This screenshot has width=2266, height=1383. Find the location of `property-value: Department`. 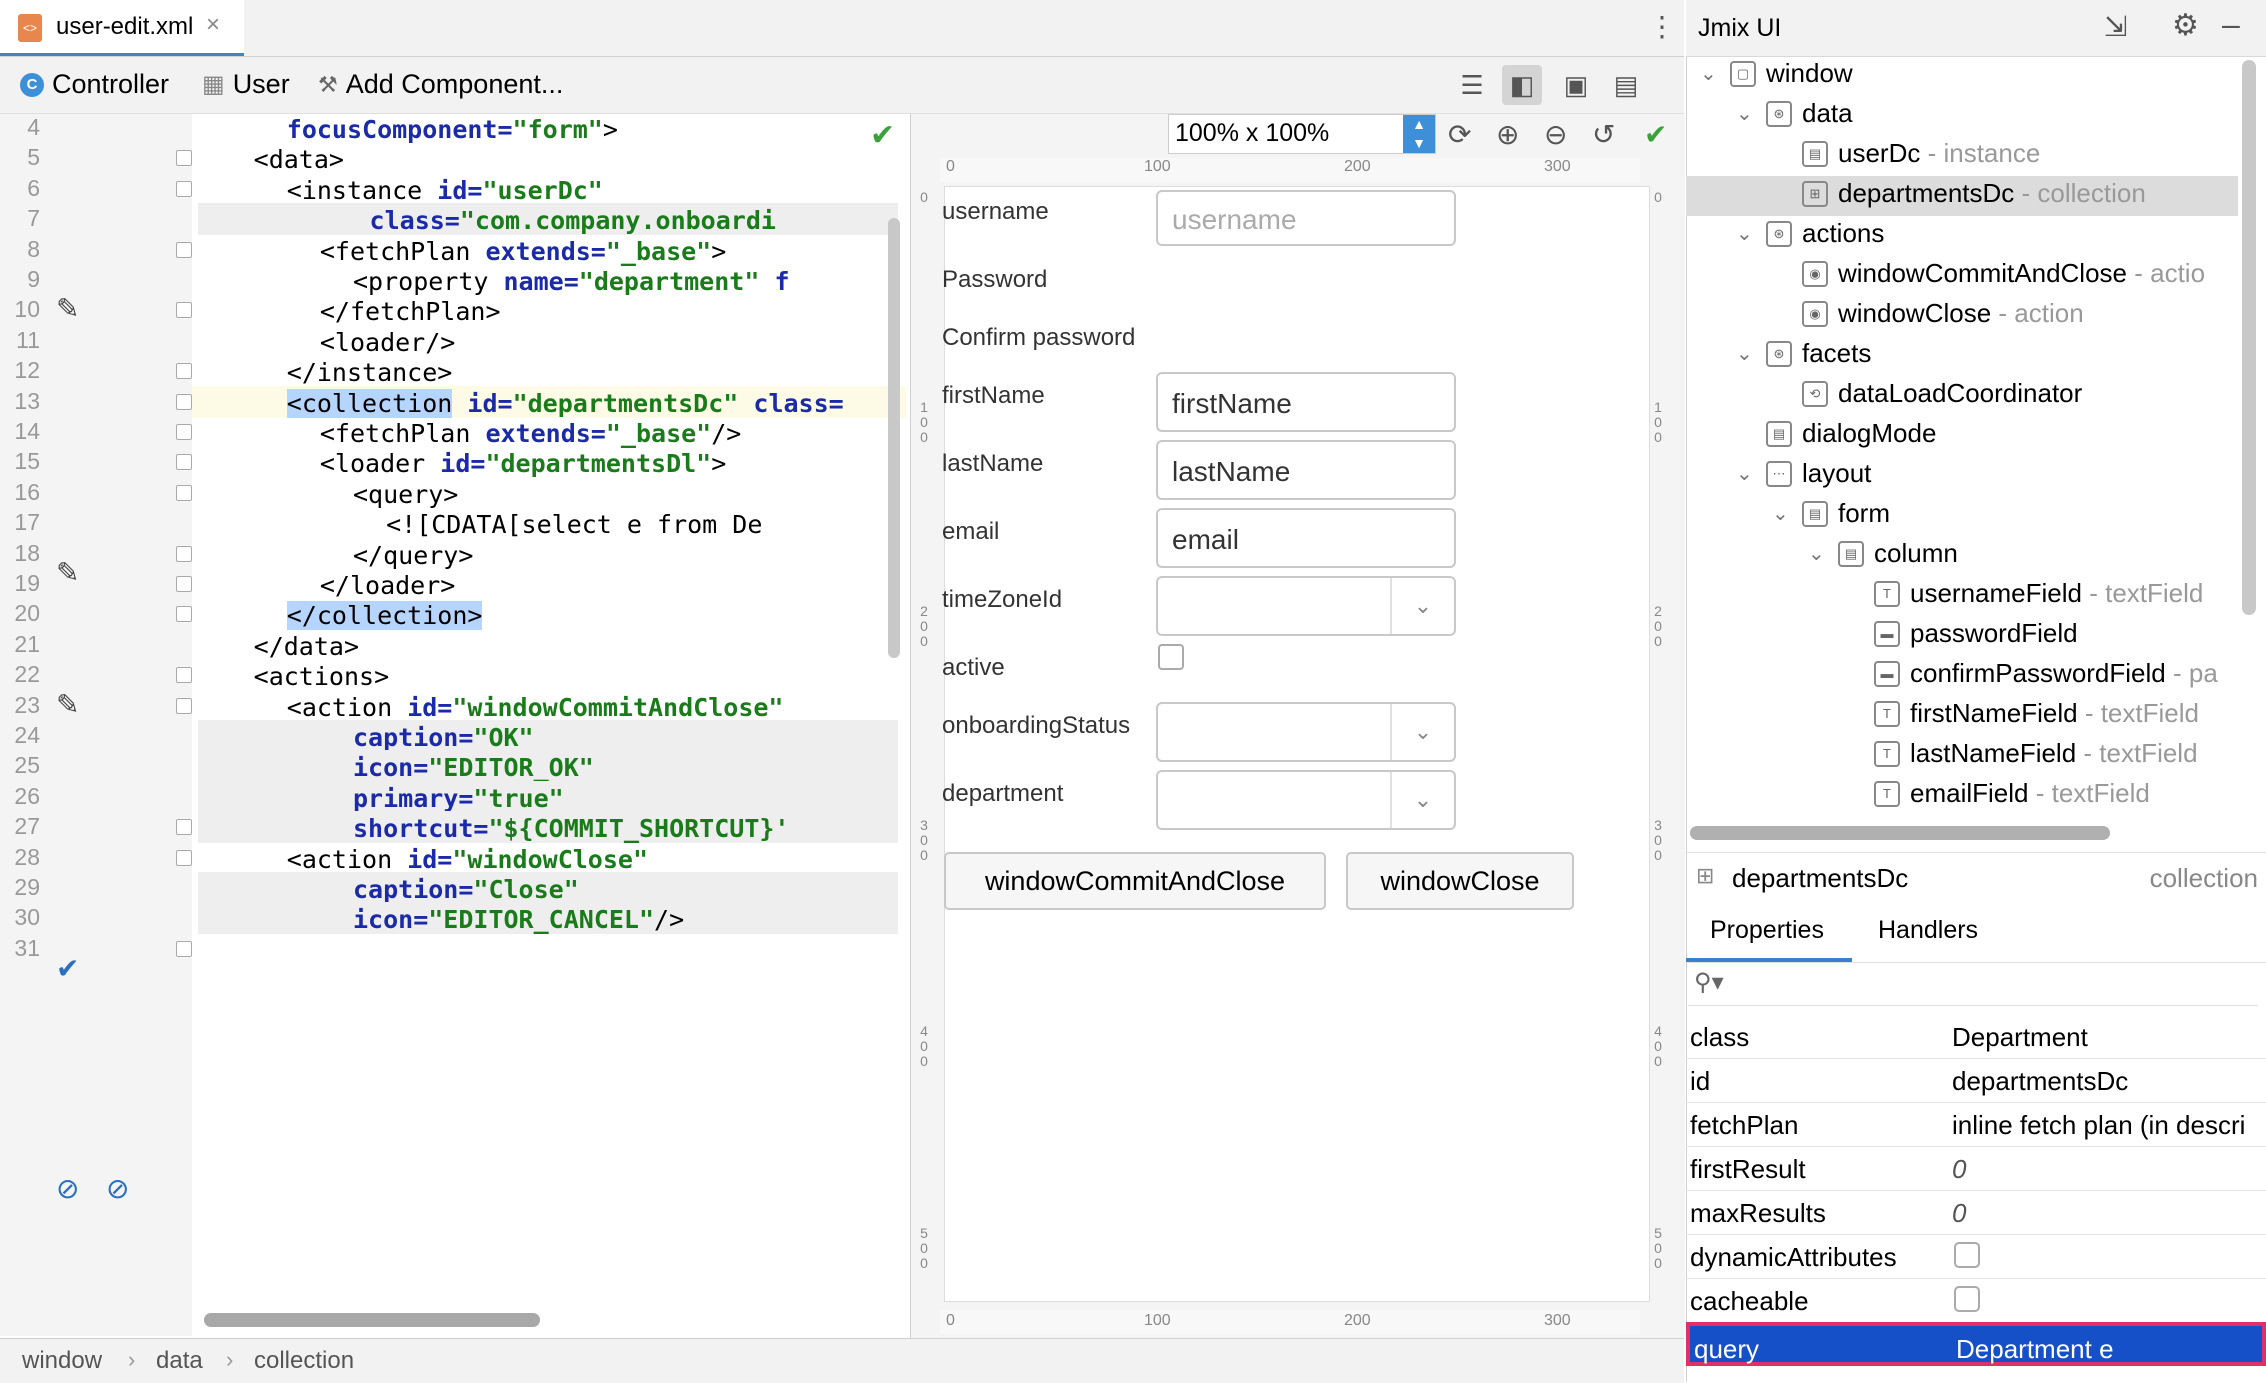

property-value: Department is located at coordinates (2020, 1037).